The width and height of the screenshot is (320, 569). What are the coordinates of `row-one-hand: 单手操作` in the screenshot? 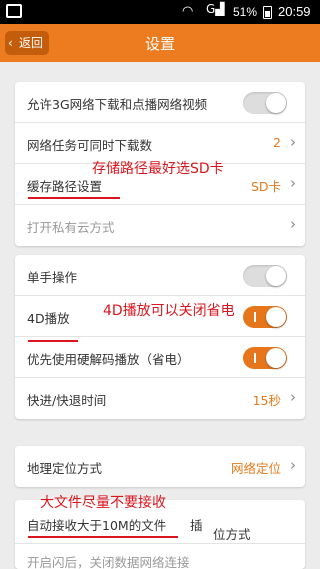 It's located at (160, 275).